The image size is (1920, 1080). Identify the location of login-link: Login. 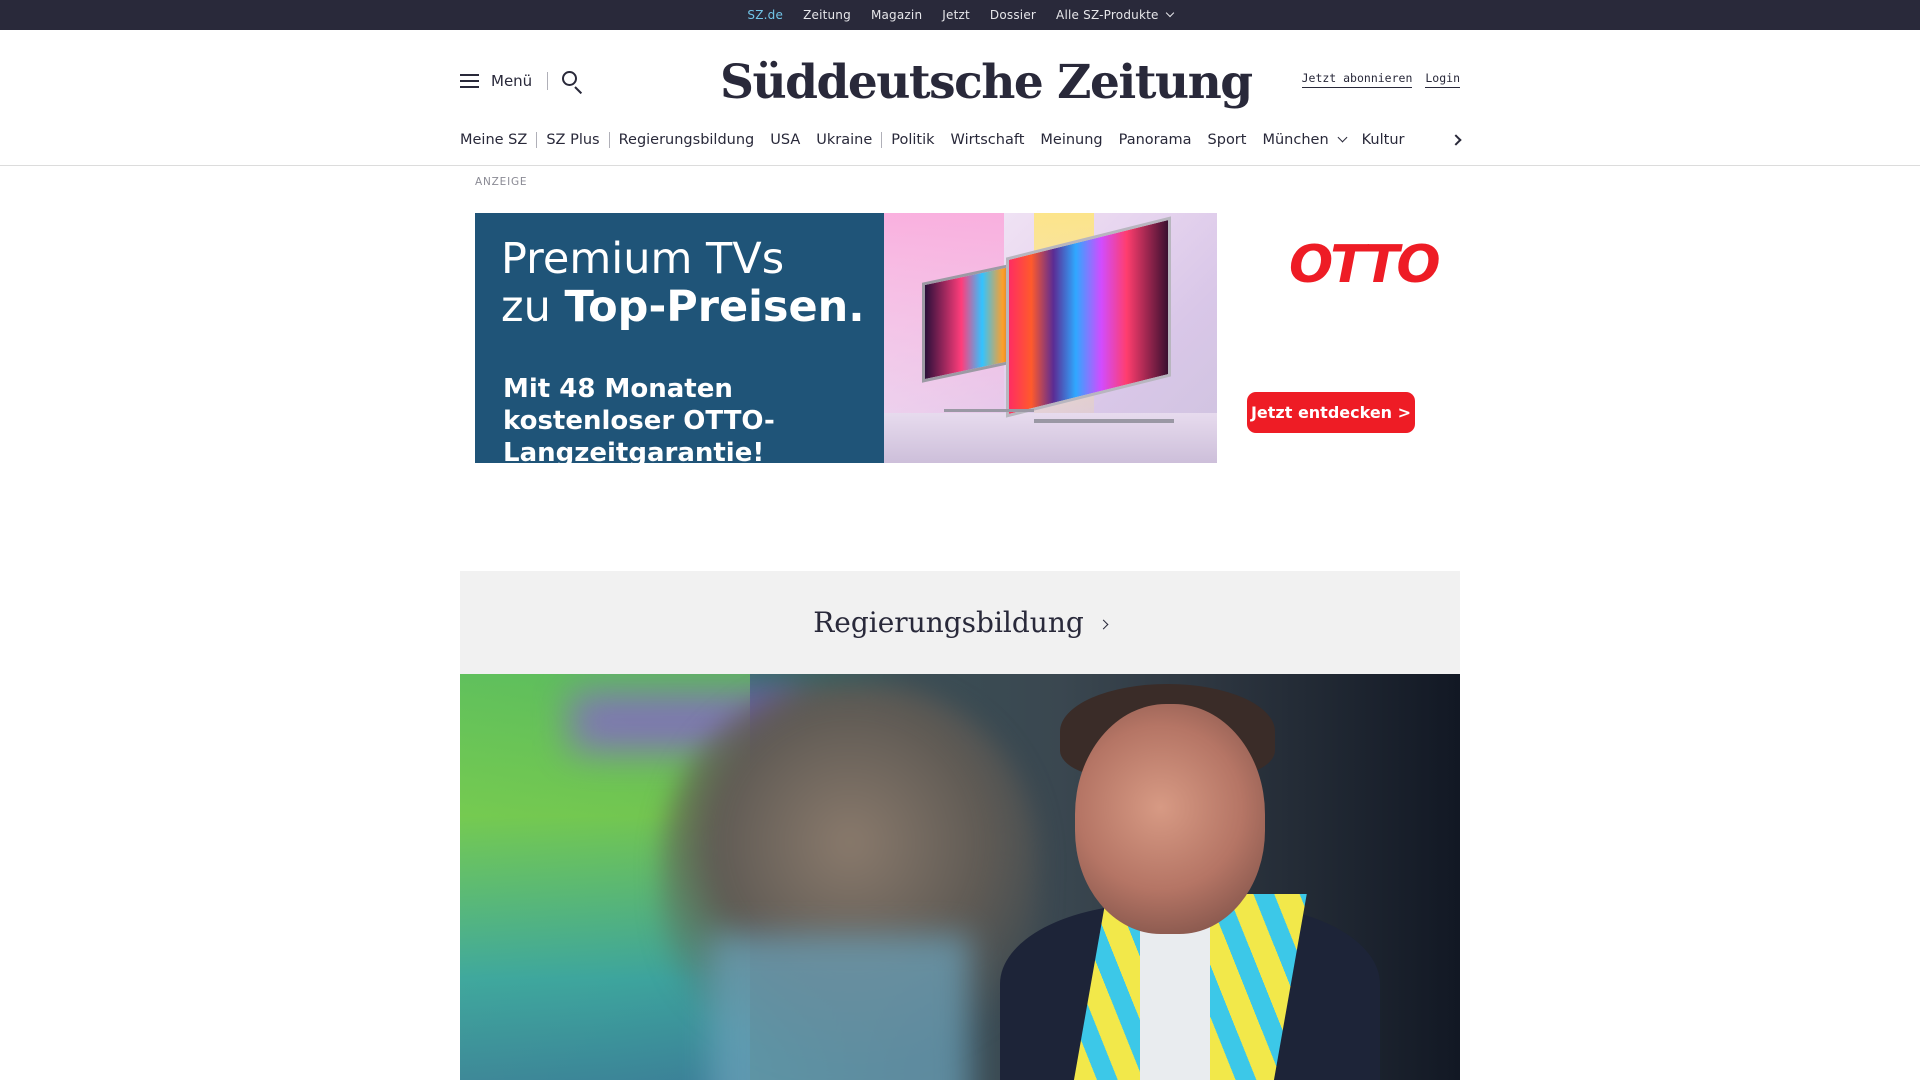
(1442, 79).